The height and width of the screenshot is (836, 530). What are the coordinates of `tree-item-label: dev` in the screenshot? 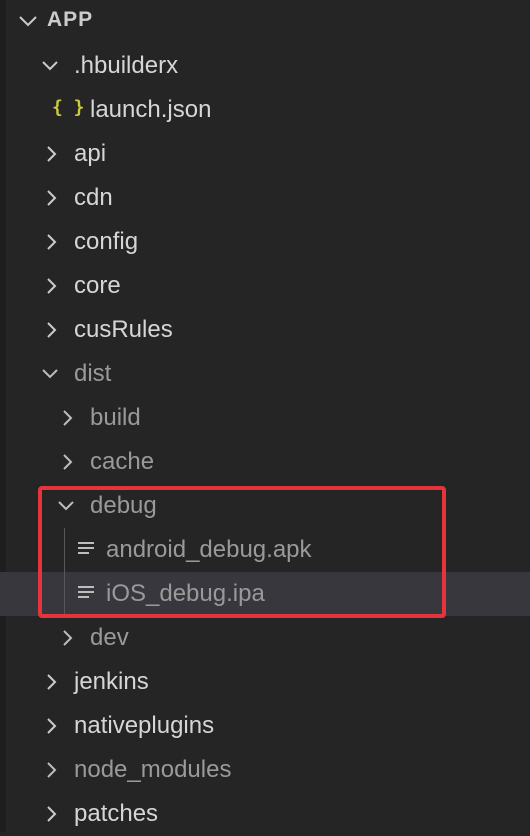 It's located at (109, 637).